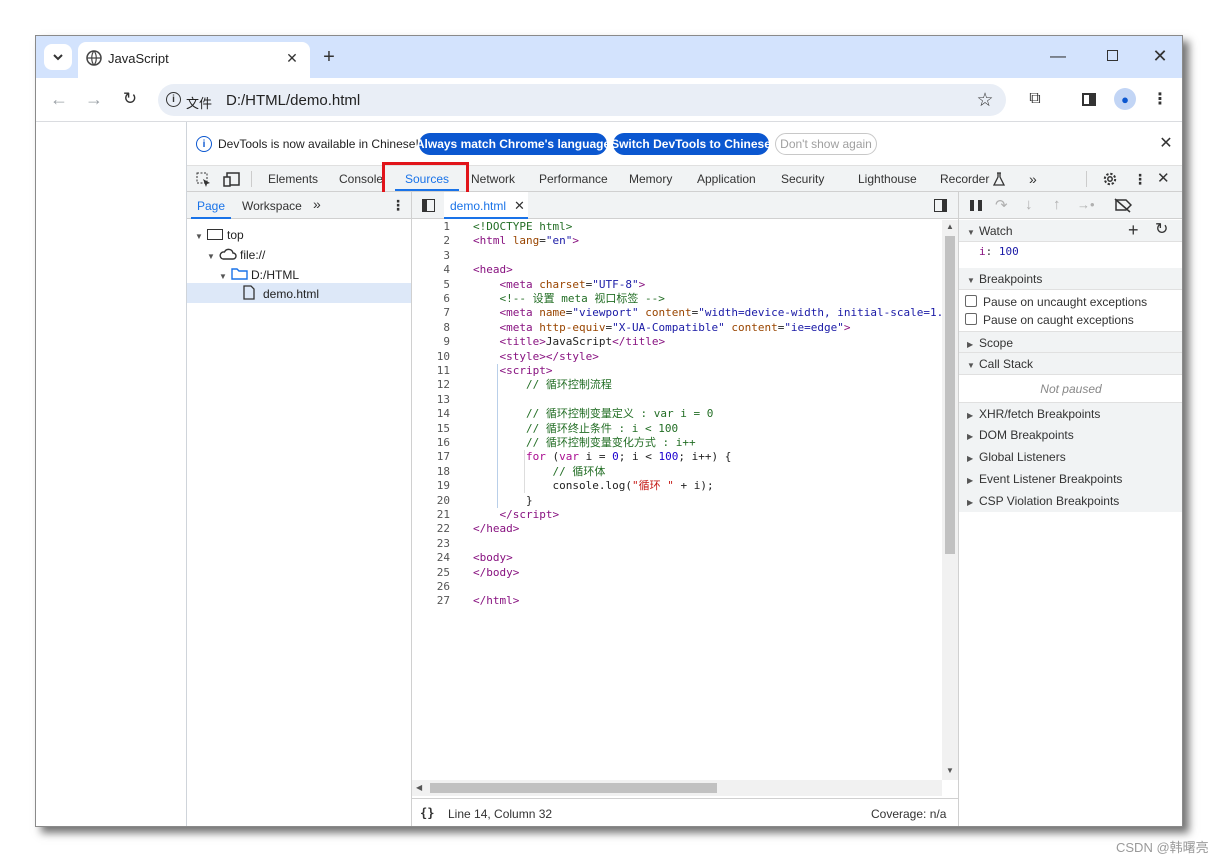  Describe the element at coordinates (1033, 179) in the screenshot. I see `more-tabs-icon: »` at that location.